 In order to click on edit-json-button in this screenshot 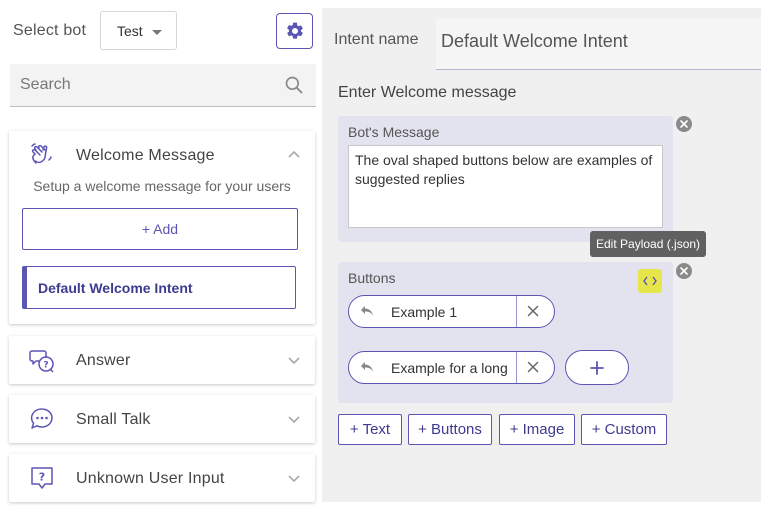, I will do `click(650, 281)`.